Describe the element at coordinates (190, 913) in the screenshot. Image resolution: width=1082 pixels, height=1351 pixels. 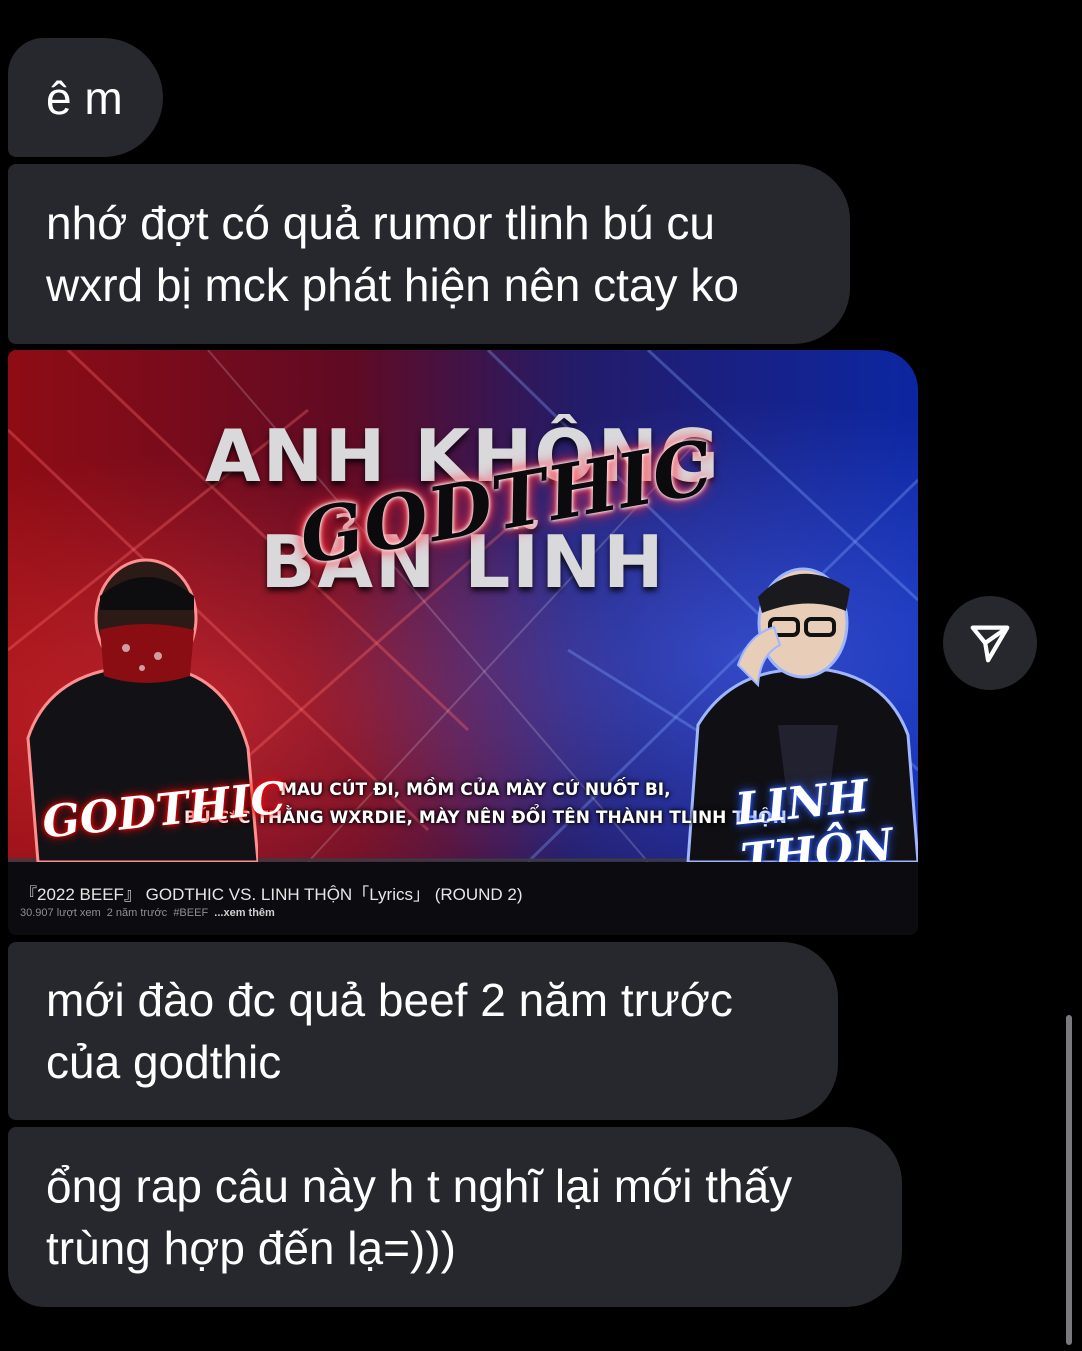
I see `video-hashtag: #BEEF` at that location.